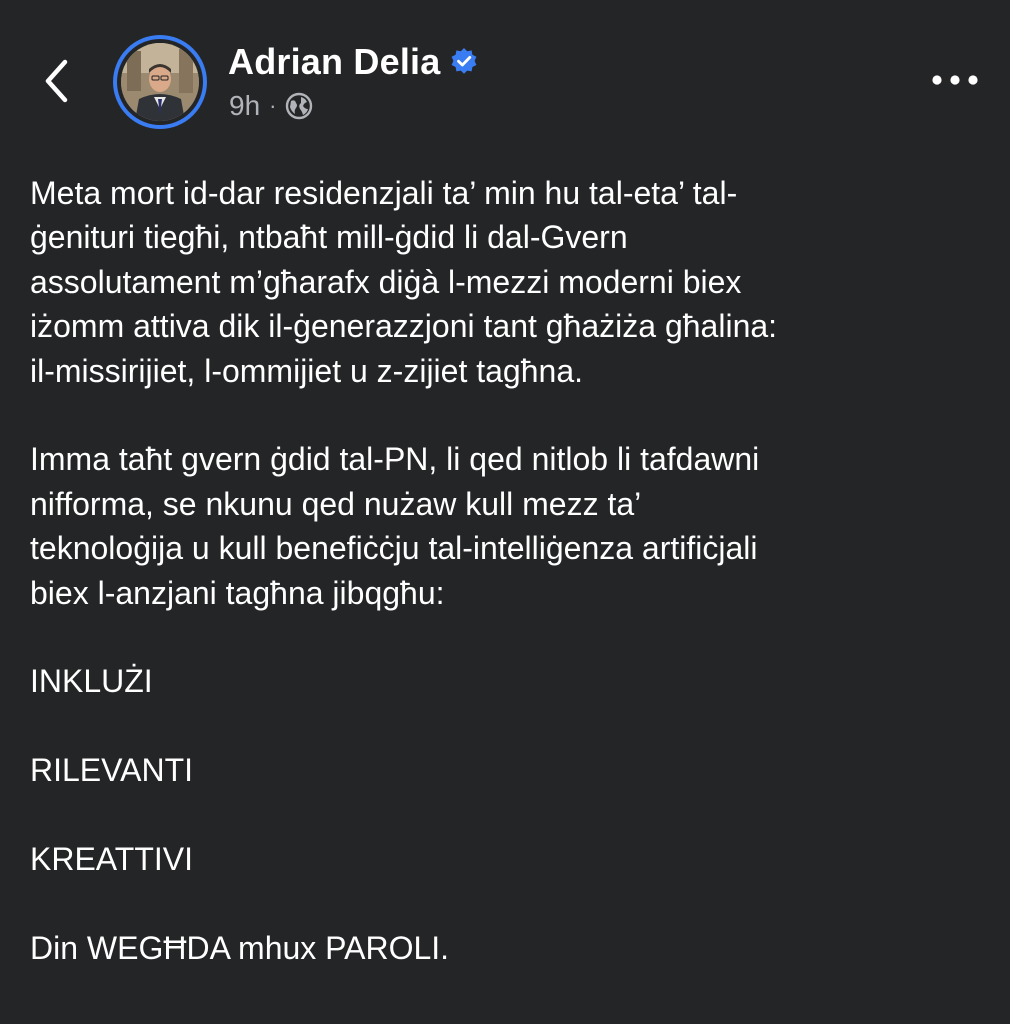 This screenshot has width=1010, height=1024. I want to click on post-meta: 9h ·, so click(271, 106).